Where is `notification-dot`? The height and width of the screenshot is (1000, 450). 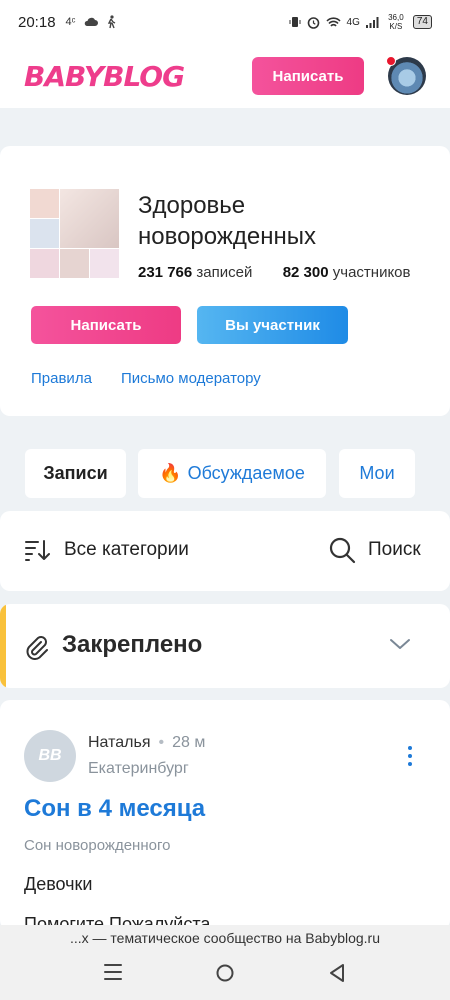 notification-dot is located at coordinates (391, 61).